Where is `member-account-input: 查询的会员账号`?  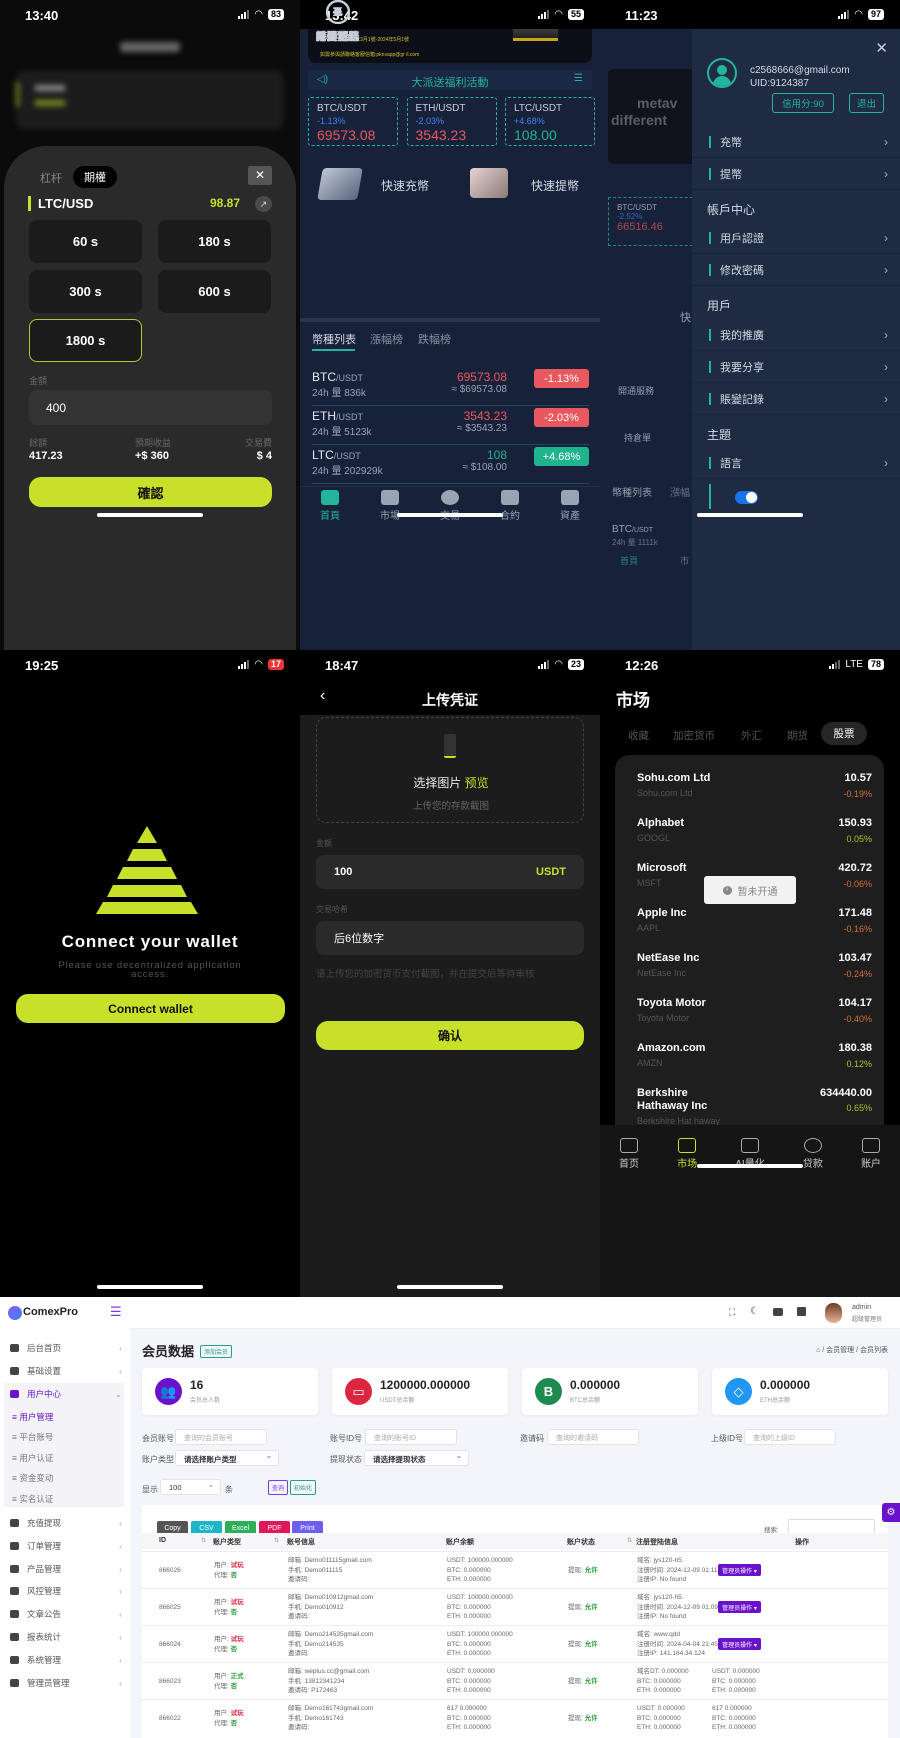 member-account-input: 查询的会员账号 is located at coordinates (221, 1437).